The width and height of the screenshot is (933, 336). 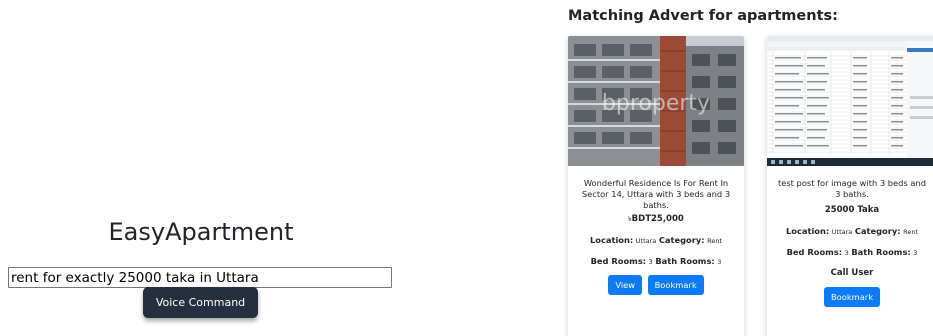 What do you see at coordinates (201, 232) in the screenshot?
I see `app-title: EasyApartment` at bounding box center [201, 232].